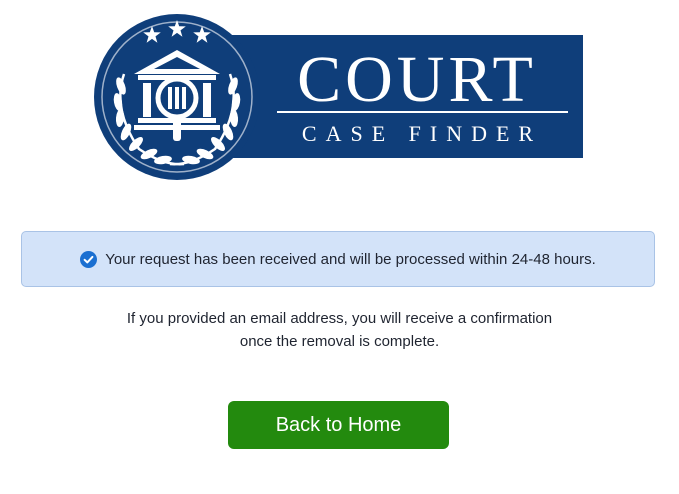 This screenshot has width=679, height=494. What do you see at coordinates (89, 259) in the screenshot?
I see `check-circle-icon` at bounding box center [89, 259].